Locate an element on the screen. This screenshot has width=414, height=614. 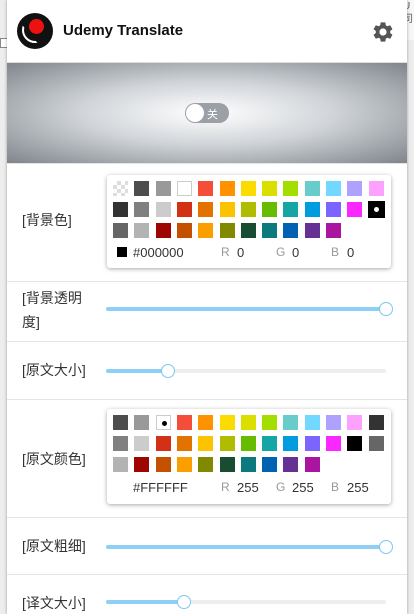
translate-toggle: 关 is located at coordinates (207, 113).